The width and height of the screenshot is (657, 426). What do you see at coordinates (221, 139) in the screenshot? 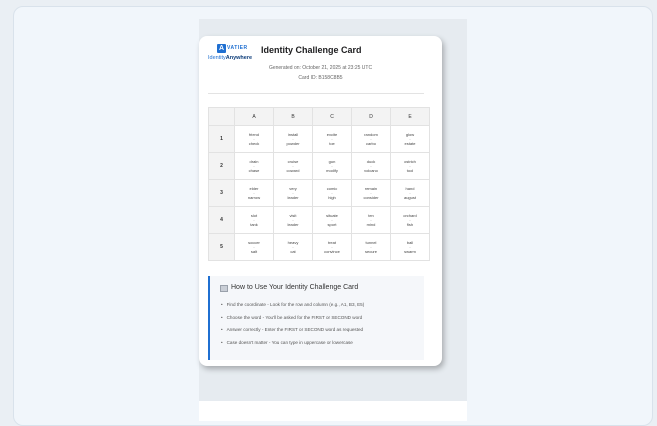
I see `grid-row-header: 1` at bounding box center [221, 139].